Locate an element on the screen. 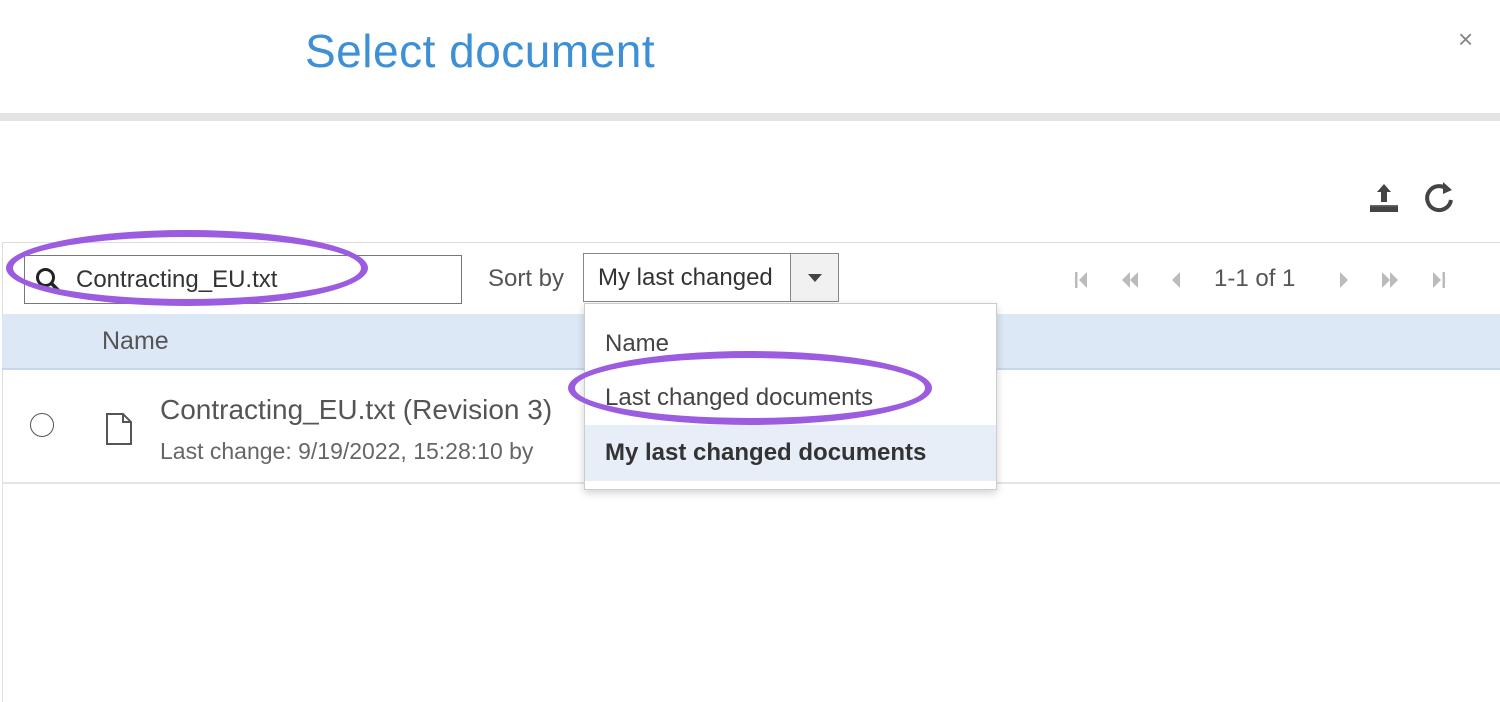 The height and width of the screenshot is (702, 1500). sort-dropdown-toggle is located at coordinates (814, 277).